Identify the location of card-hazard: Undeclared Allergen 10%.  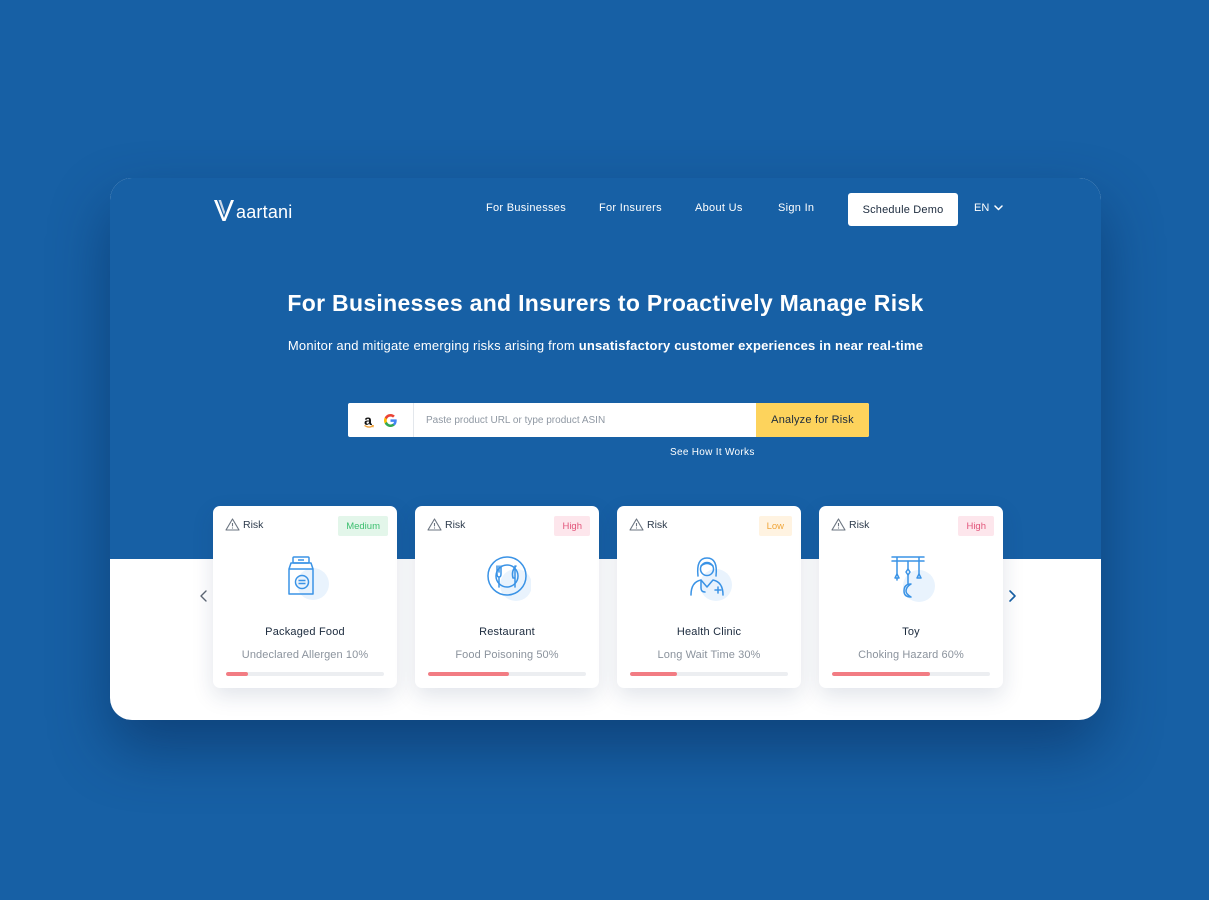
(305, 655).